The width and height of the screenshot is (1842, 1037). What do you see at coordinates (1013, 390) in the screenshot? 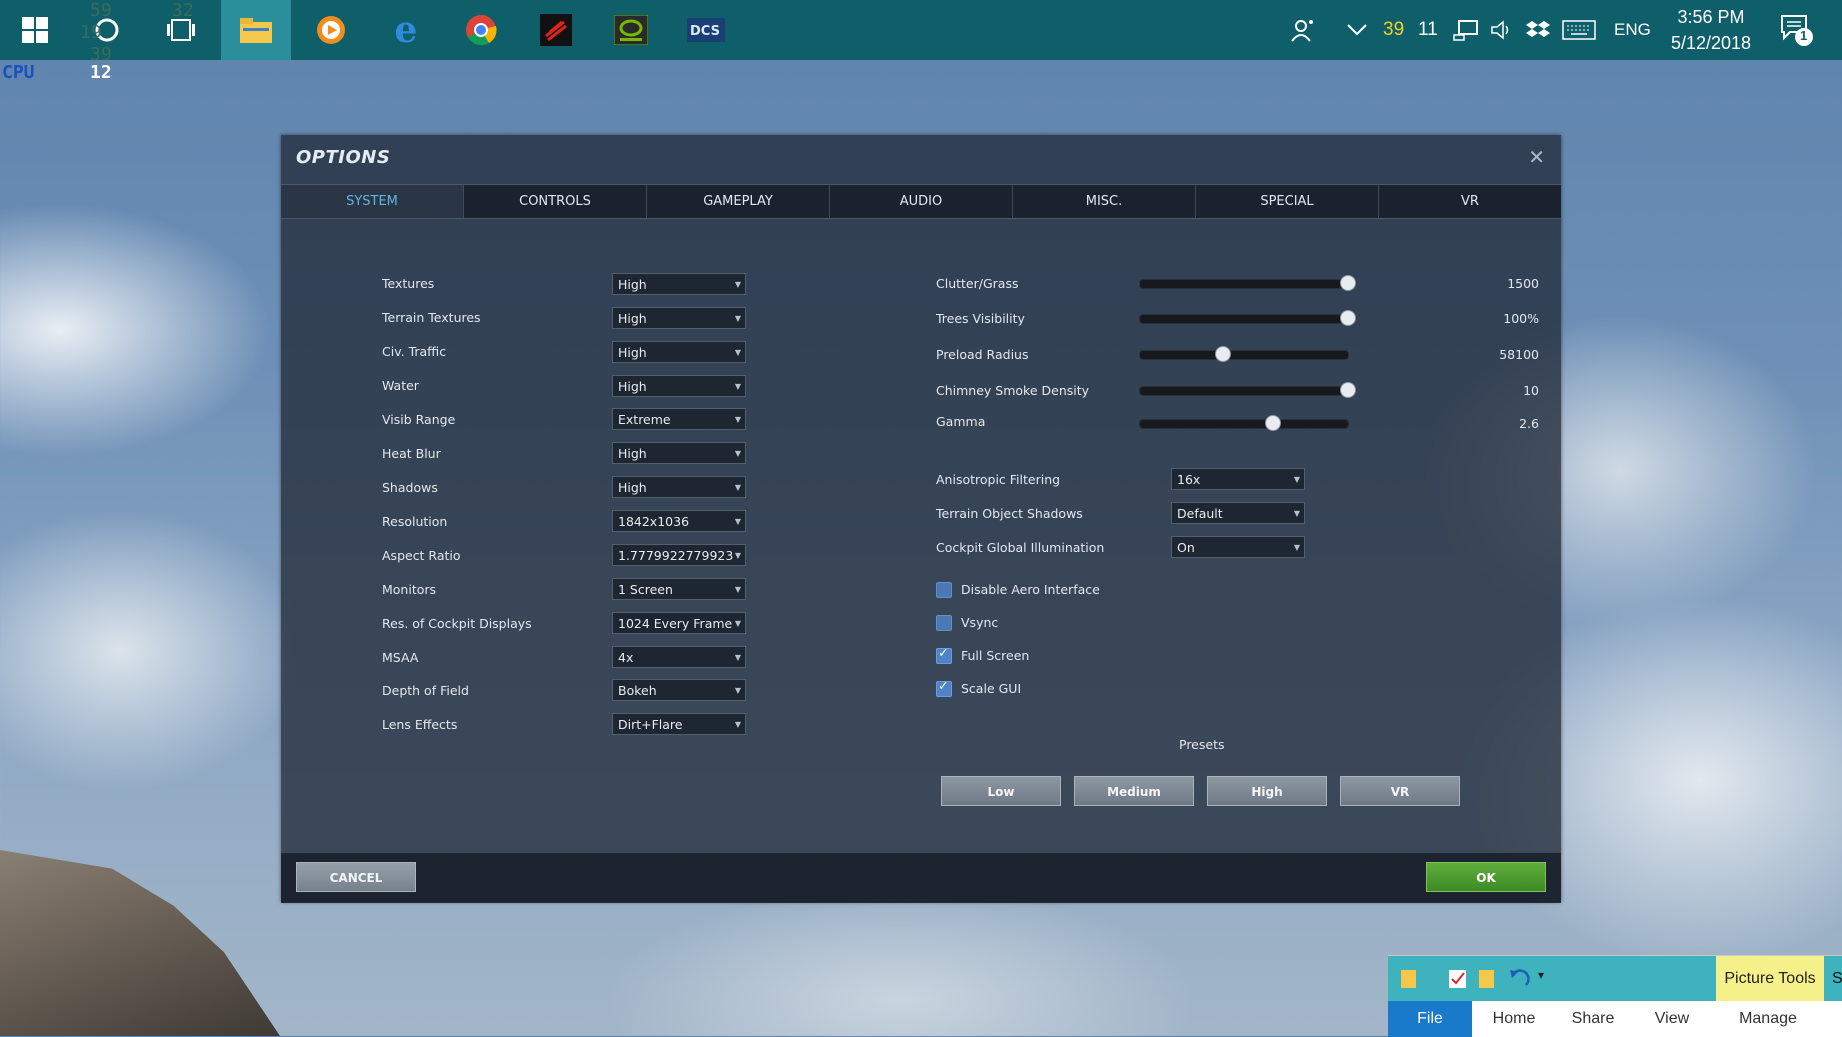
I see `slider-label: Chimney Smoke Density` at bounding box center [1013, 390].